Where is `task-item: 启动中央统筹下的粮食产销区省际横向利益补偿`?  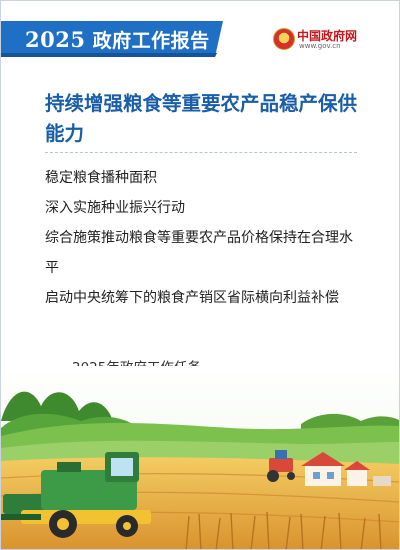
task-item: 启动中央统筹下的粮食产销区省际横向利益补偿 is located at coordinates (192, 298).